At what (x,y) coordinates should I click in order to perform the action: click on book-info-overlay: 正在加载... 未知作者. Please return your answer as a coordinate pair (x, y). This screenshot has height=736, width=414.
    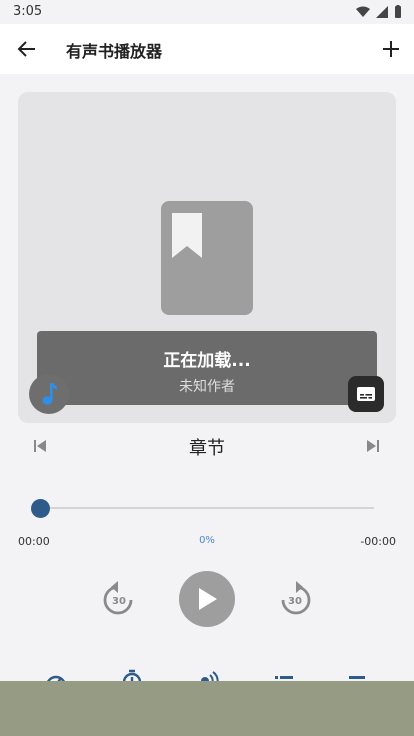
    Looking at the image, I should click on (207, 368).